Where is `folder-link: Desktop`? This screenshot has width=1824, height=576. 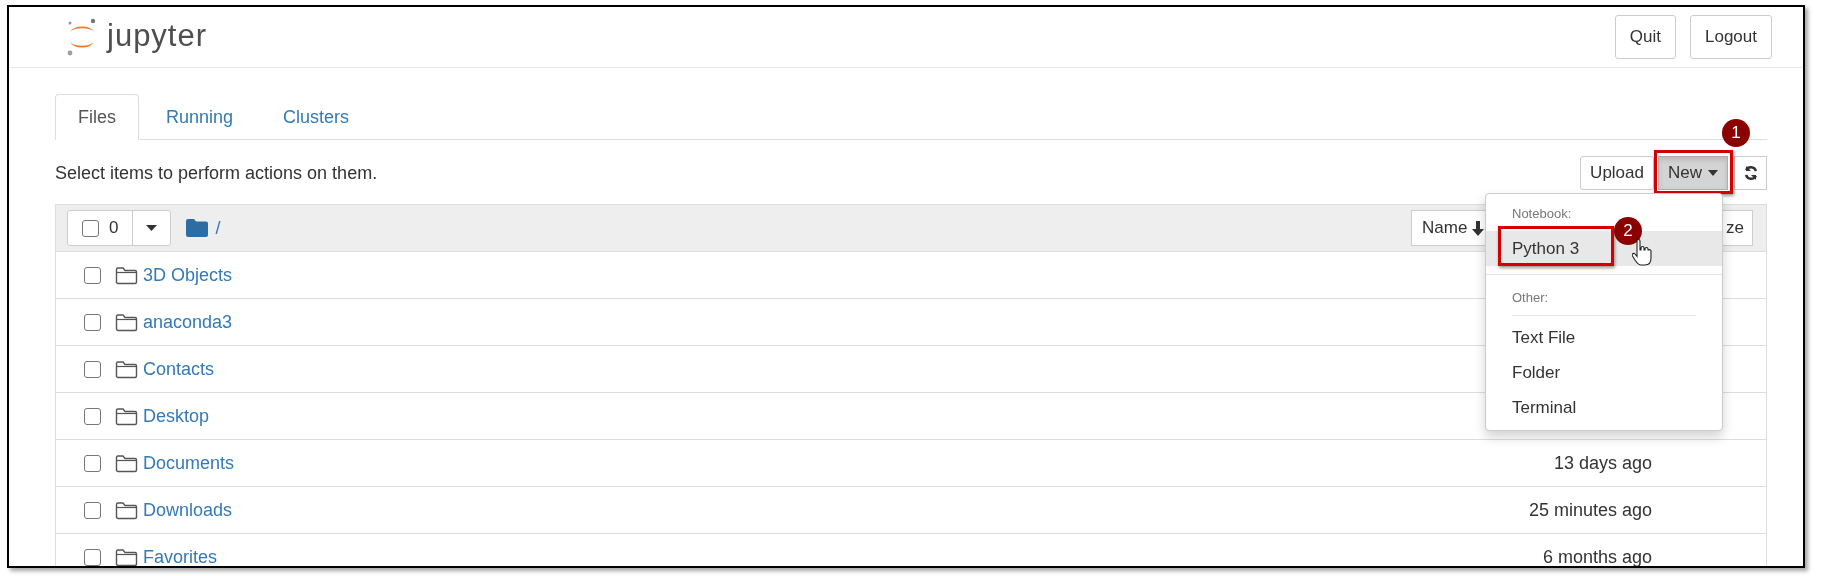 folder-link: Desktop is located at coordinates (176, 416).